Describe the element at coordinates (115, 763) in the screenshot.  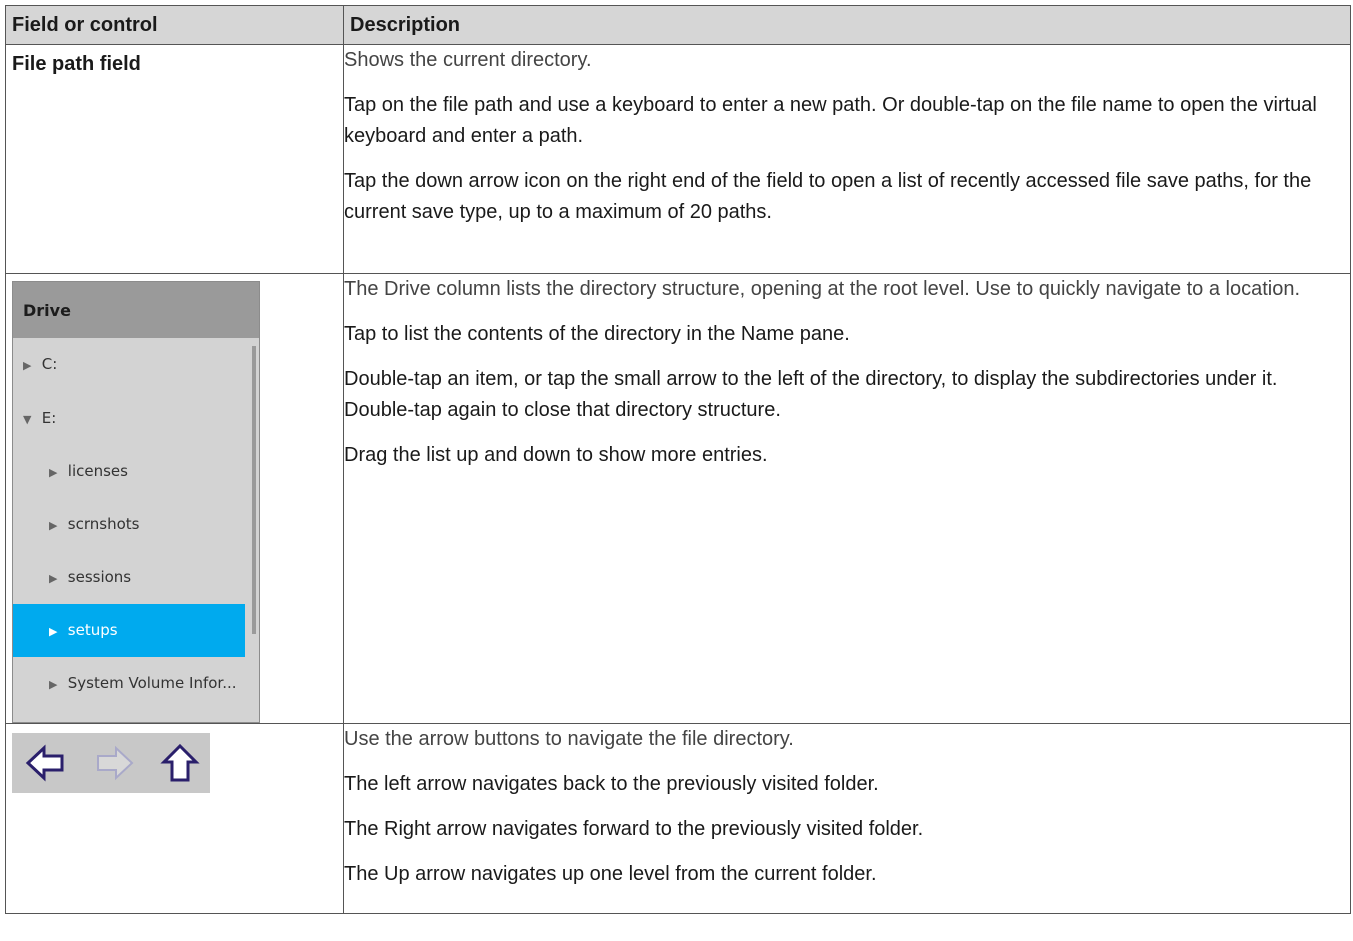
I see `forward-arrow-icon` at that location.